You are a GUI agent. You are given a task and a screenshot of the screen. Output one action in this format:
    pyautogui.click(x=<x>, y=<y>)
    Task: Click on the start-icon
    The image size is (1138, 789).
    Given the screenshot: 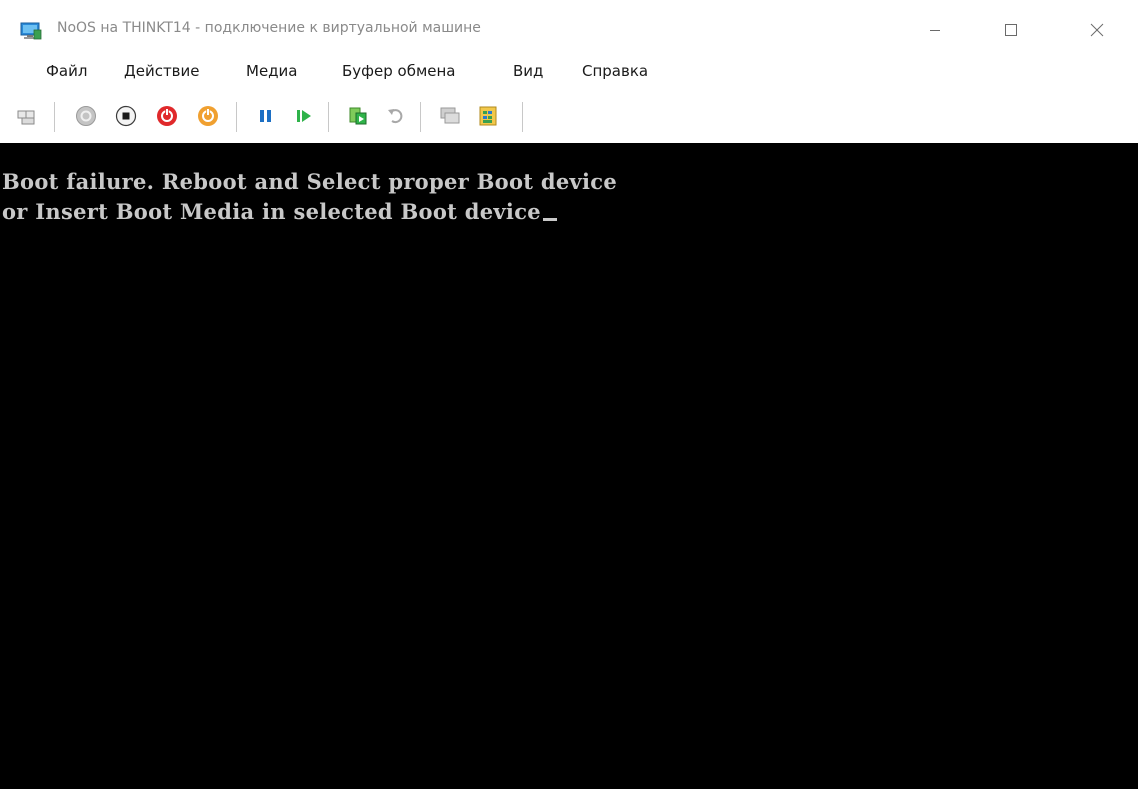 What is the action you would take?
    pyautogui.click(x=86, y=116)
    